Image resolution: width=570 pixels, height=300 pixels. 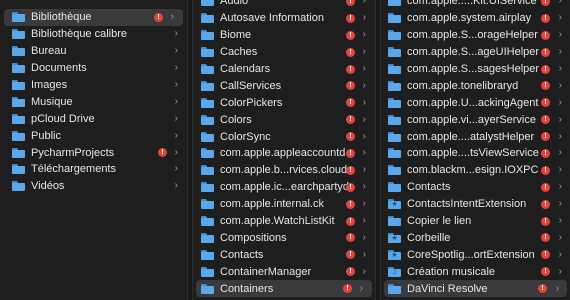 I want to click on folder-row: ★ ContactsIntentExtension! ›, so click(x=475, y=204).